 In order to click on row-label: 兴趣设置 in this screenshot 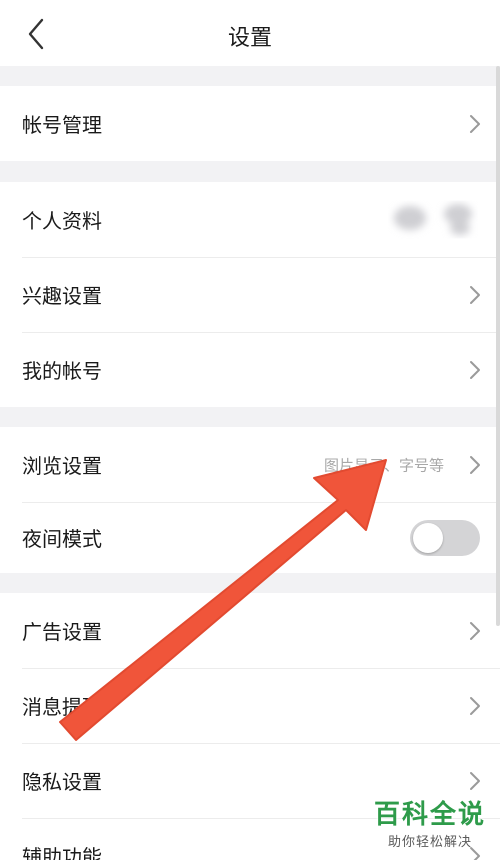, I will do `click(62, 296)`.